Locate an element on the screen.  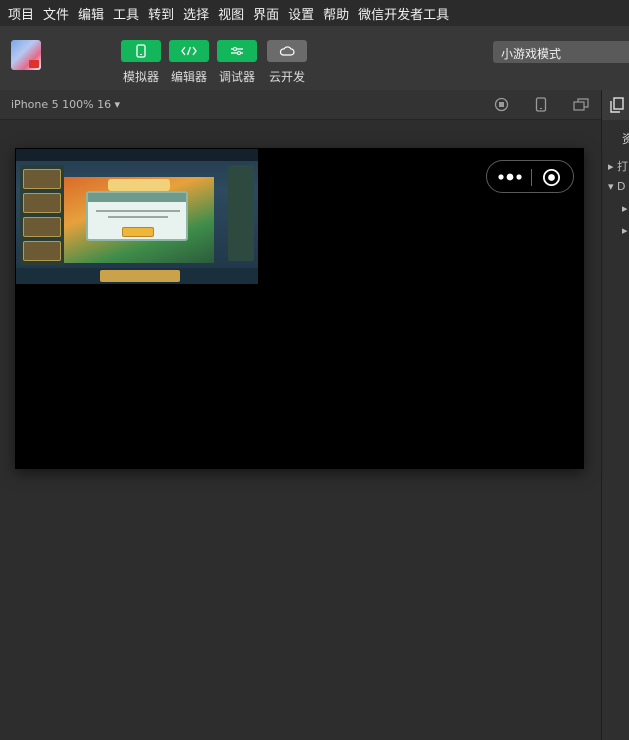
menu-file: 文件 is located at coordinates (56, 13).